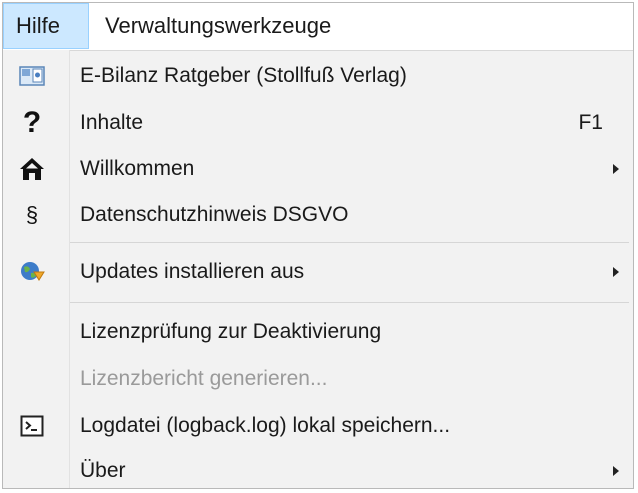 This screenshot has height=493, width=638. What do you see at coordinates (192, 271) in the screenshot?
I see `menu-item-label: Updates installieren aus` at bounding box center [192, 271].